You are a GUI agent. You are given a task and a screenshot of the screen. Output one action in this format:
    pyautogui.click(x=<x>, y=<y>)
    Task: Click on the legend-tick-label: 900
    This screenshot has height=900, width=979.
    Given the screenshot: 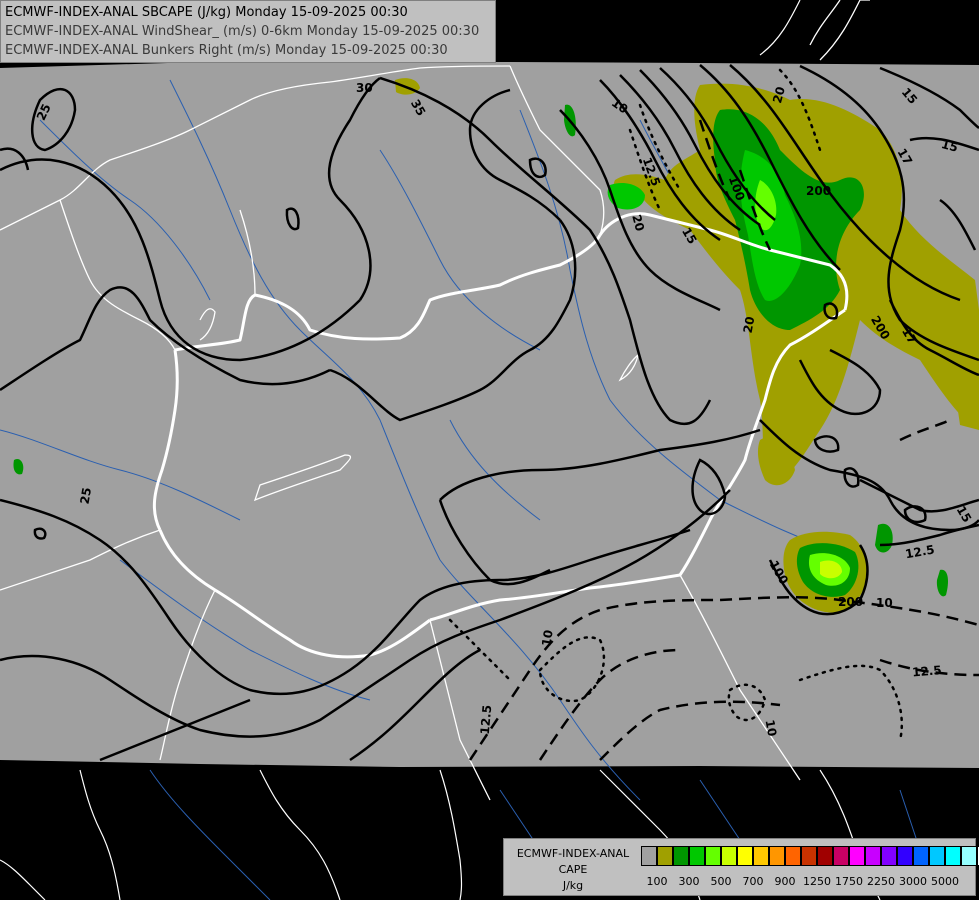 What is the action you would take?
    pyautogui.click(x=785, y=881)
    